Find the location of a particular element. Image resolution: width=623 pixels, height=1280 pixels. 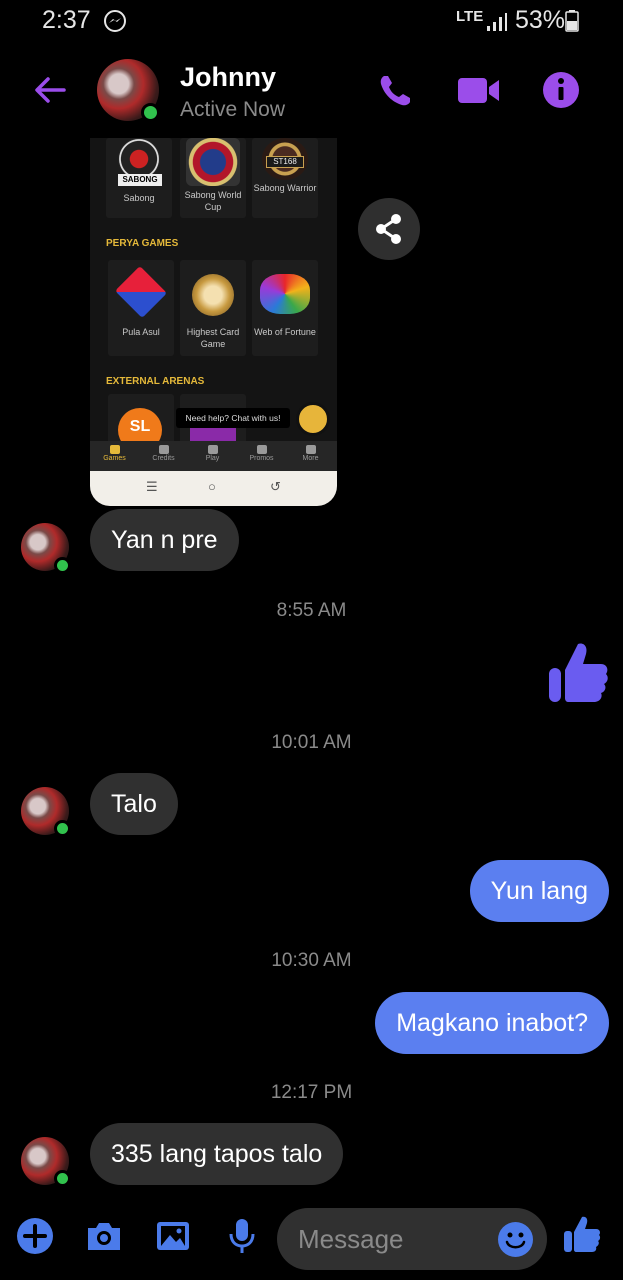

game-tile: SL is located at coordinates (141, 423).